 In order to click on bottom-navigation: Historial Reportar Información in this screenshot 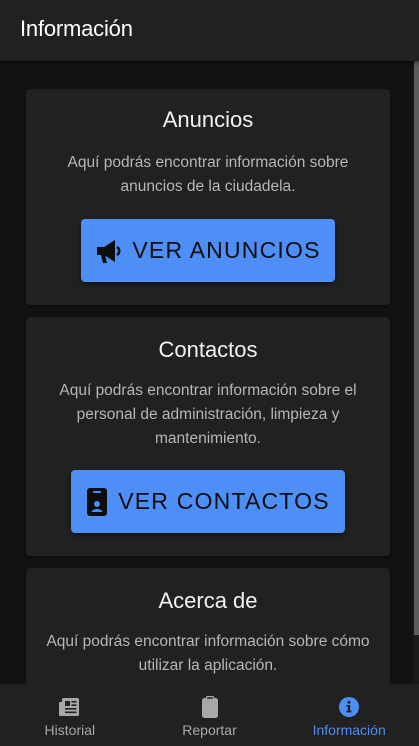, I will do `click(209, 715)`.